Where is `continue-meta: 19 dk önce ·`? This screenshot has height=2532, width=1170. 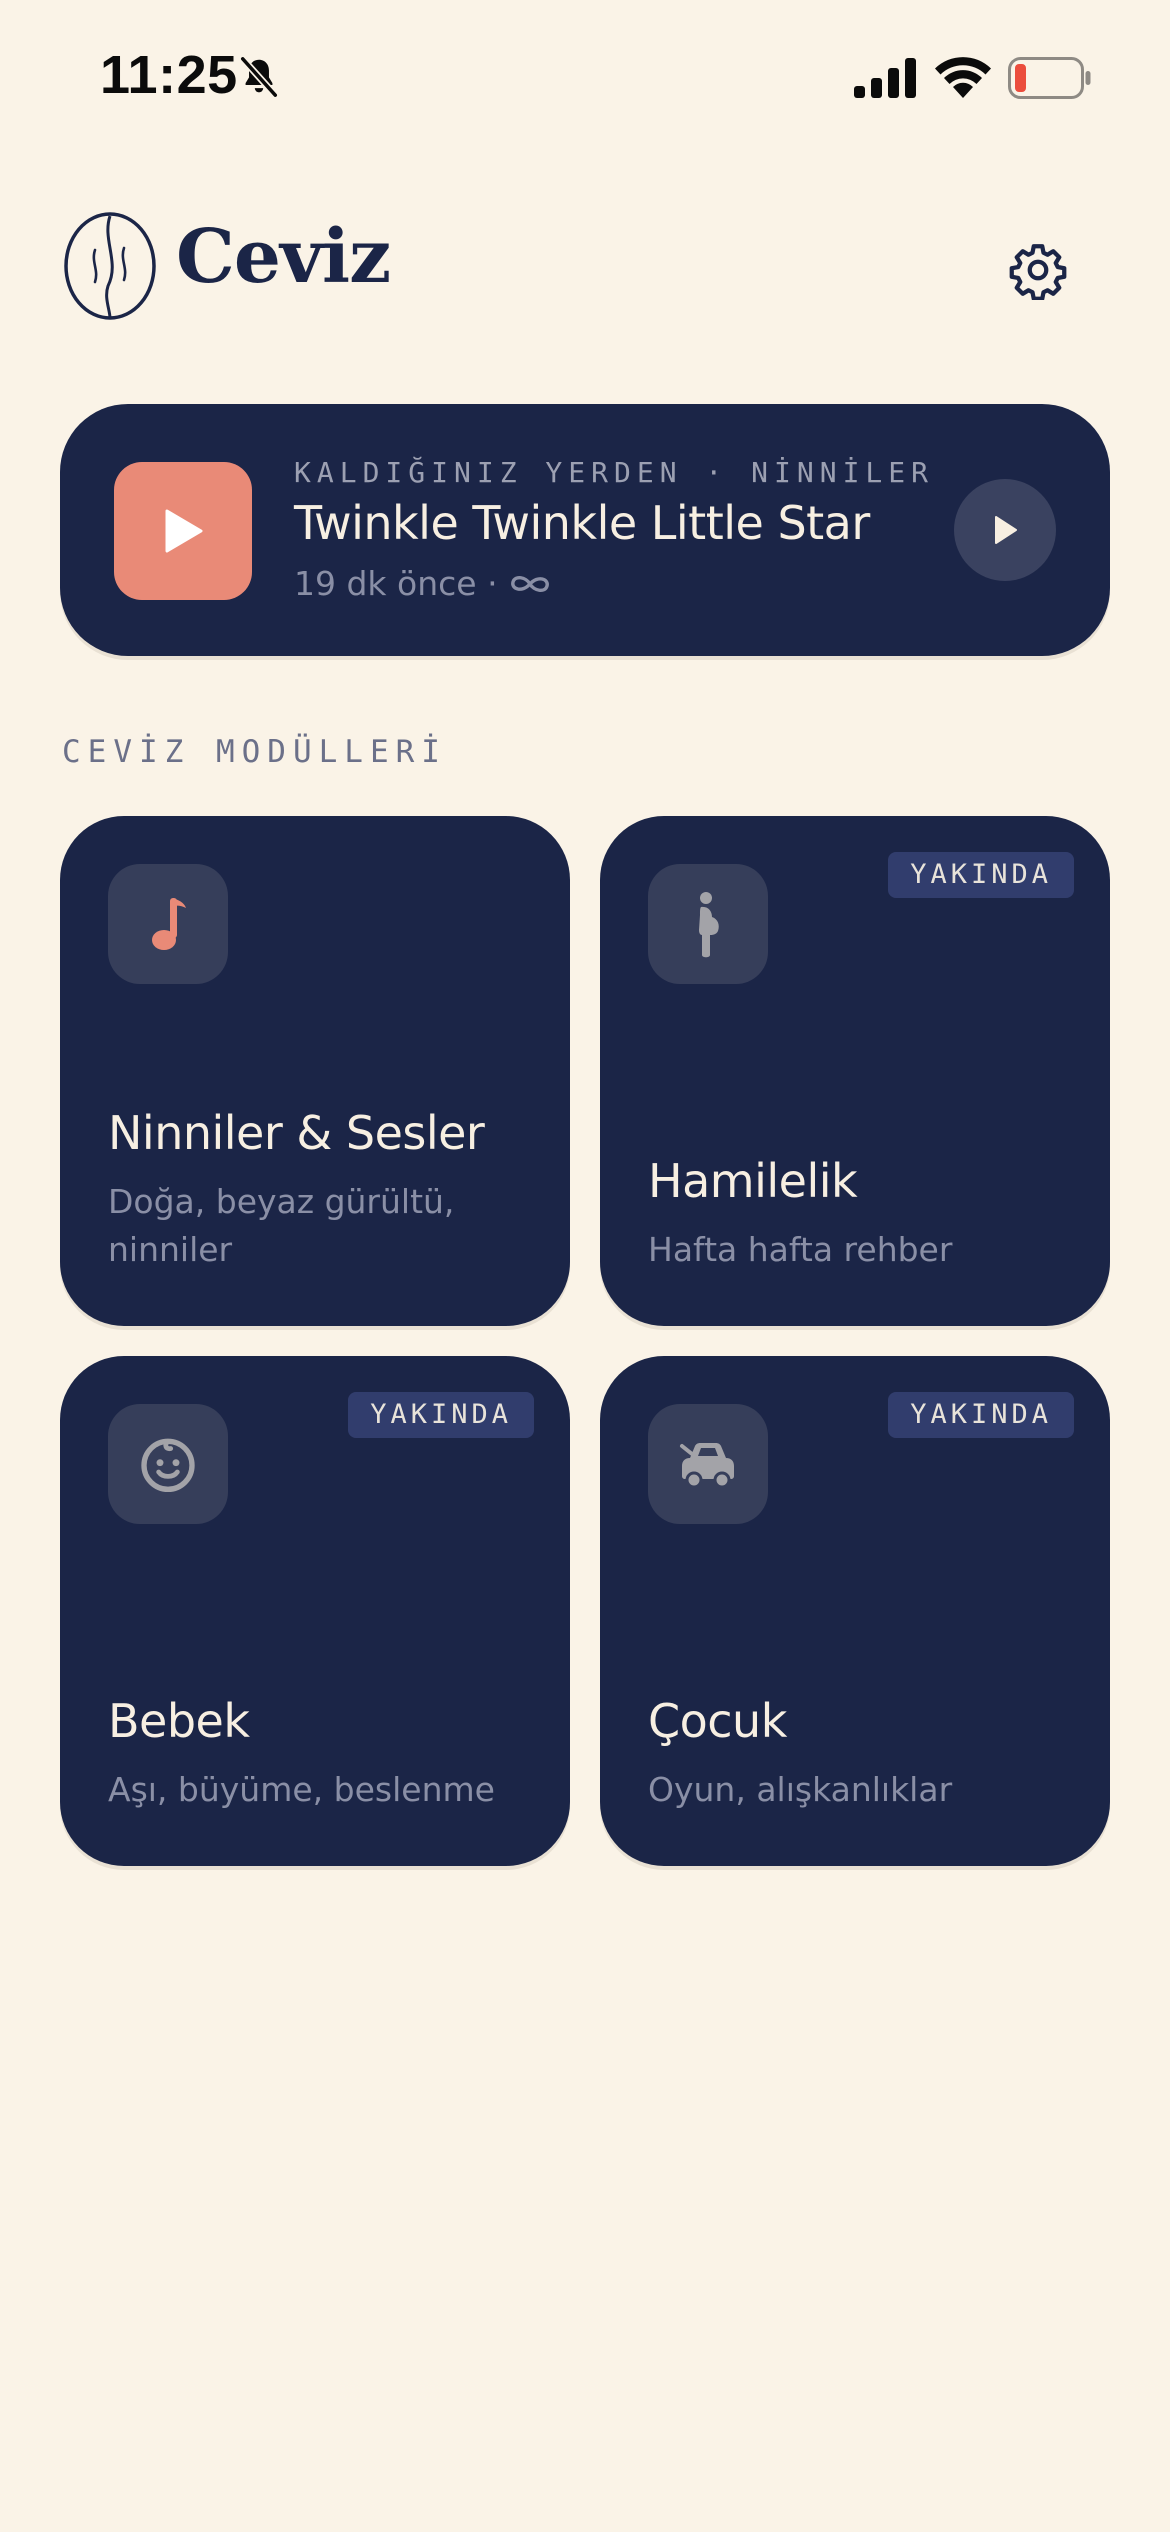 continue-meta: 19 dk önce · is located at coordinates (423, 583).